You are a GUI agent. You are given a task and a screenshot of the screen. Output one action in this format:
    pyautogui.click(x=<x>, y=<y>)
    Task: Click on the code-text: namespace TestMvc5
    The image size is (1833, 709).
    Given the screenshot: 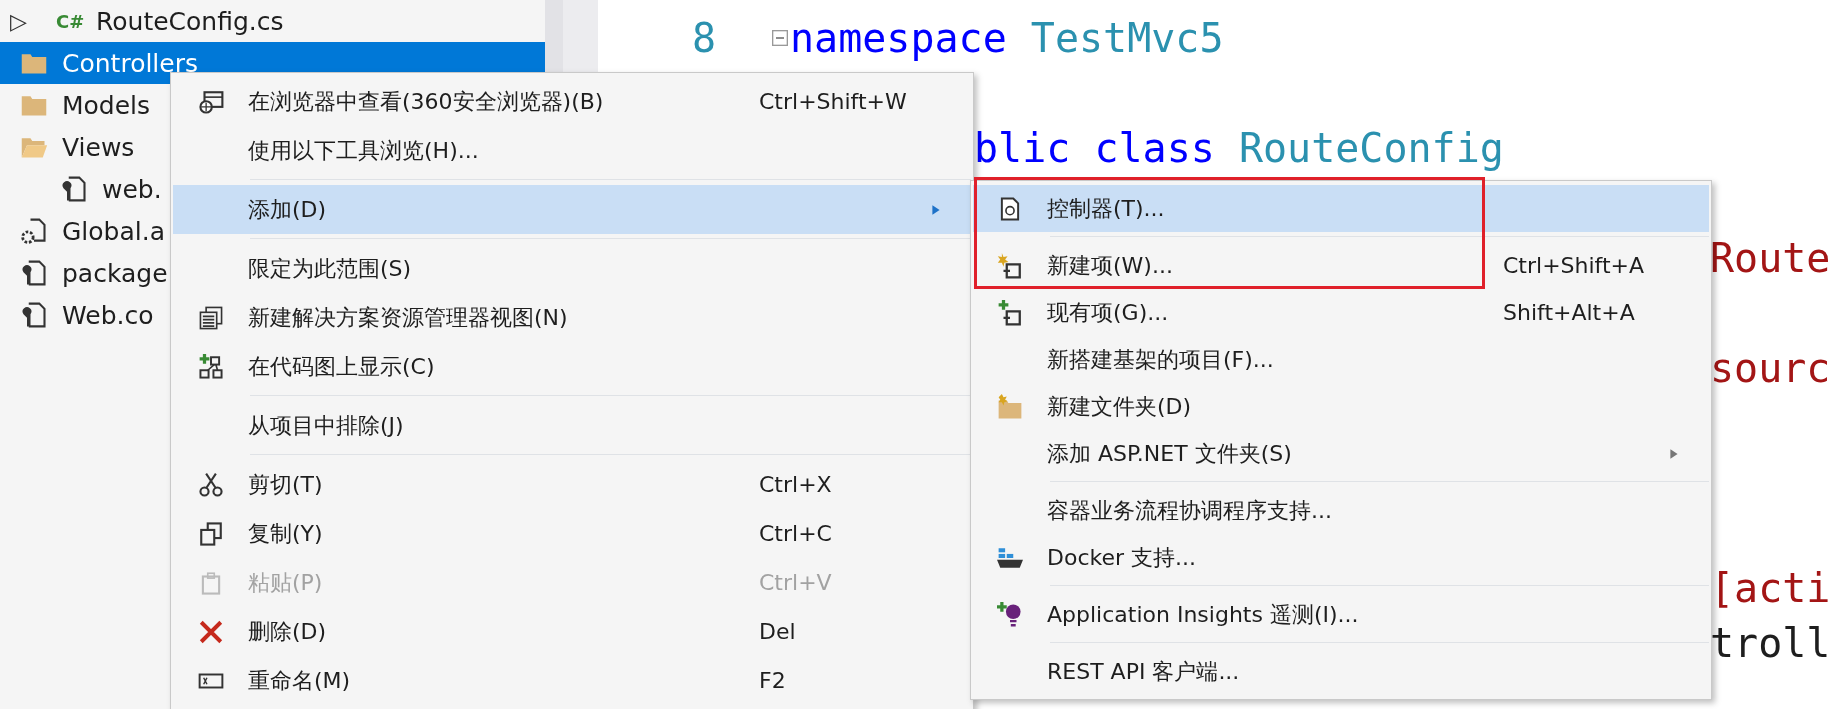 What is the action you would take?
    pyautogui.click(x=1007, y=37)
    